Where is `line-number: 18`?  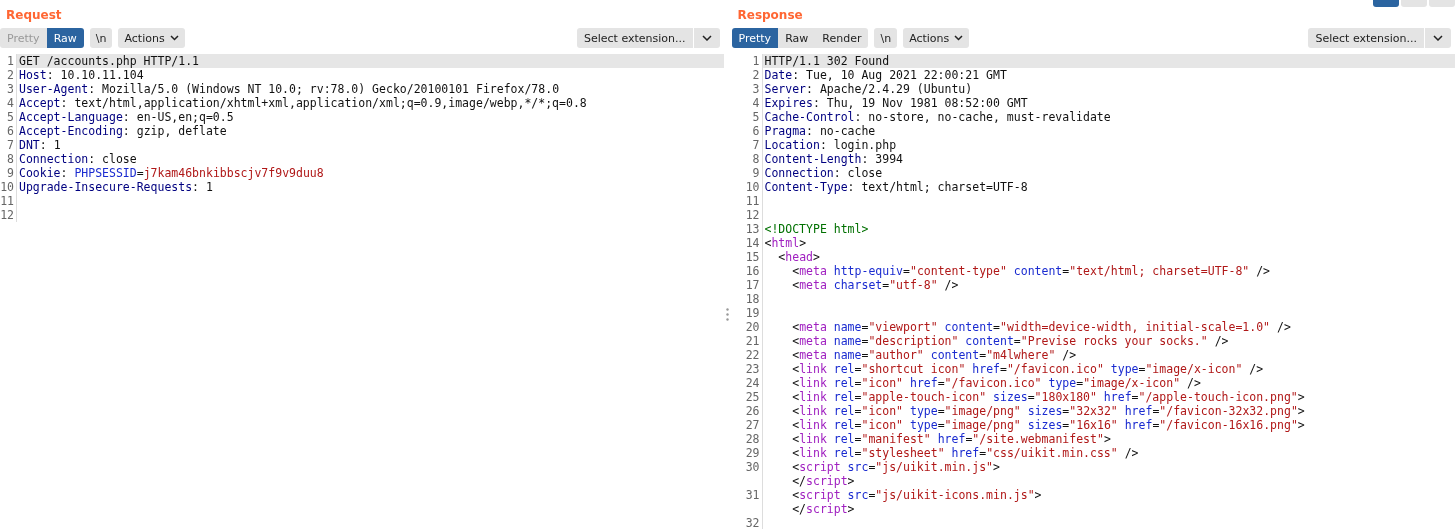 line-number: 18 is located at coordinates (752, 299).